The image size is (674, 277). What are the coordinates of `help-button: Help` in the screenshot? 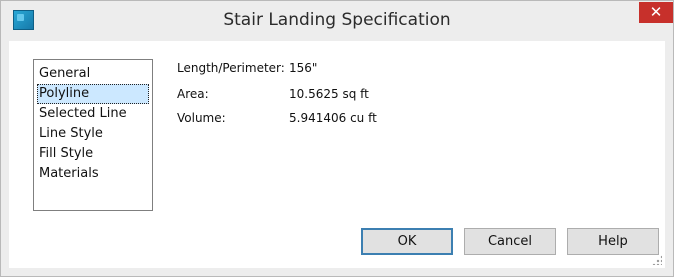 It's located at (613, 241).